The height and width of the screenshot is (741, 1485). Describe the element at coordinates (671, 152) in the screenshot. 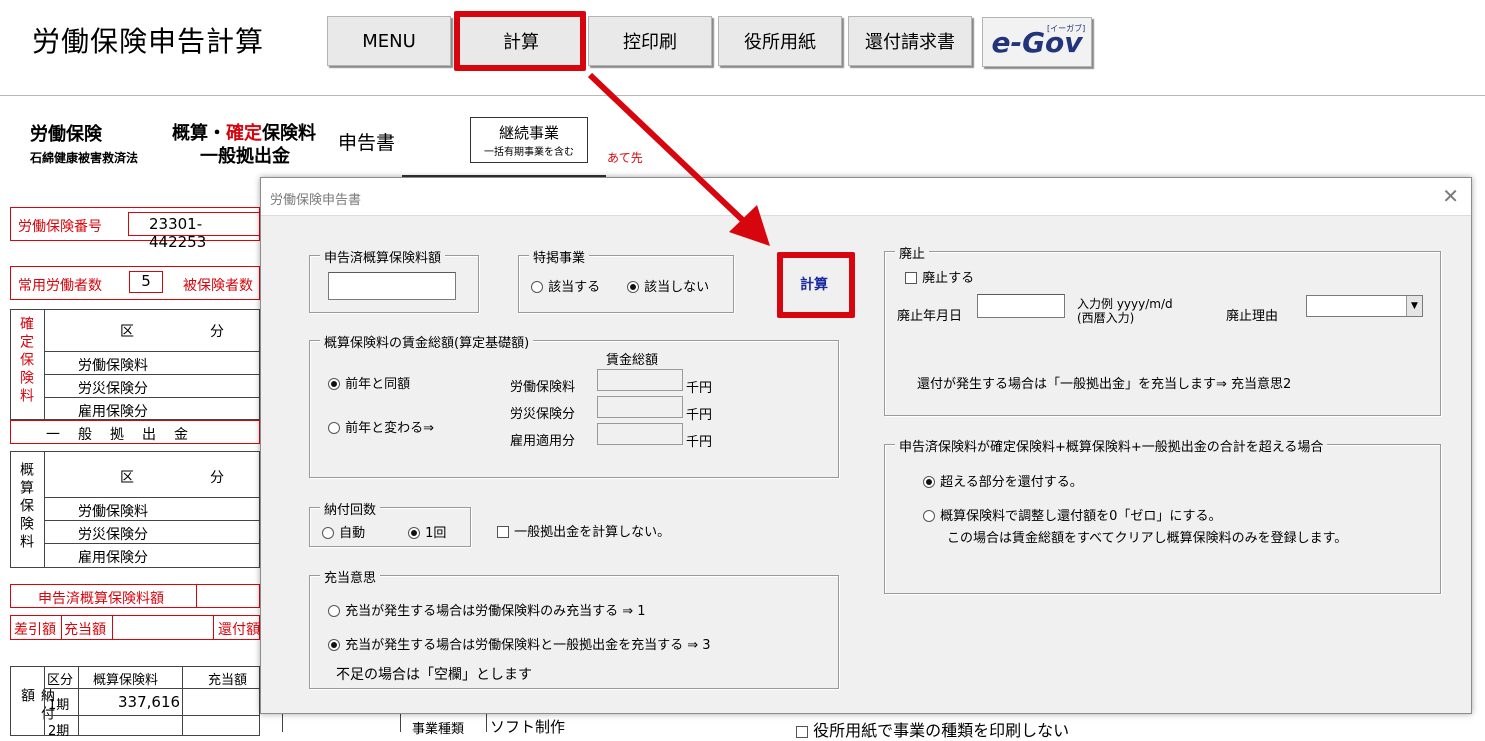

I see `arrow-shaft` at that location.